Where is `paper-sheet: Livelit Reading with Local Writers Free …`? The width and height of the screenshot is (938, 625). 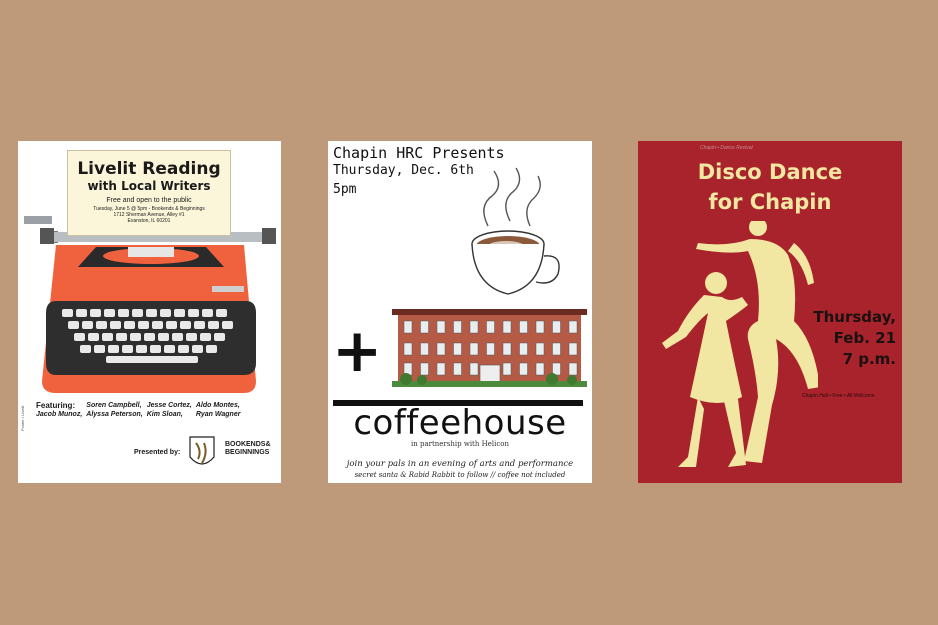 paper-sheet: Livelit Reading with Local Writers Free … is located at coordinates (149, 193).